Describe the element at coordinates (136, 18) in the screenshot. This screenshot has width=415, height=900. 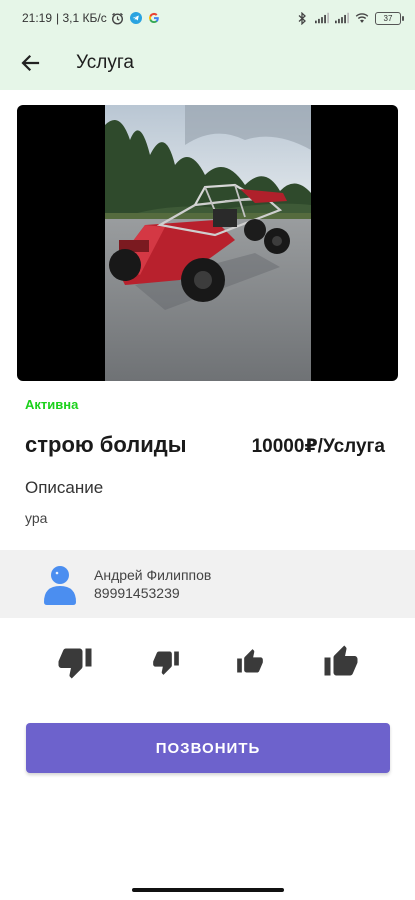
I see `telegram-icon` at that location.